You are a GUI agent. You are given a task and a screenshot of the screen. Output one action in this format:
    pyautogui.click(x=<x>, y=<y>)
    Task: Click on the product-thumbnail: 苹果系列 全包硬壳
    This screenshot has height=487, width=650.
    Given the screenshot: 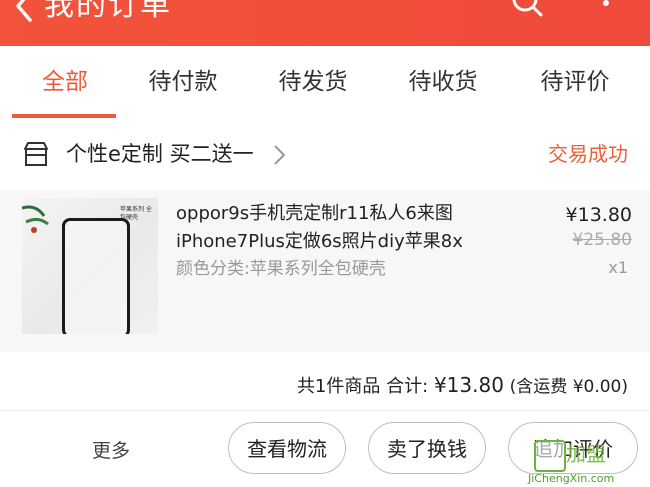 What is the action you would take?
    pyautogui.click(x=90, y=266)
    